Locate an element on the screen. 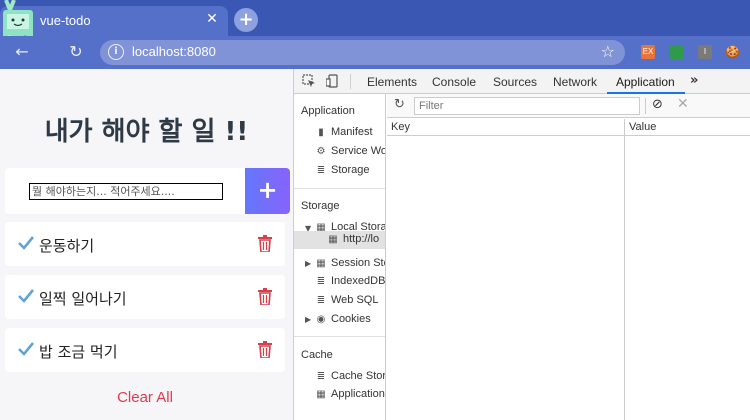 Image resolution: width=750 pixels, height=420 pixels. browser-tabstrip: vue-todo ✕ + is located at coordinates (375, 18).